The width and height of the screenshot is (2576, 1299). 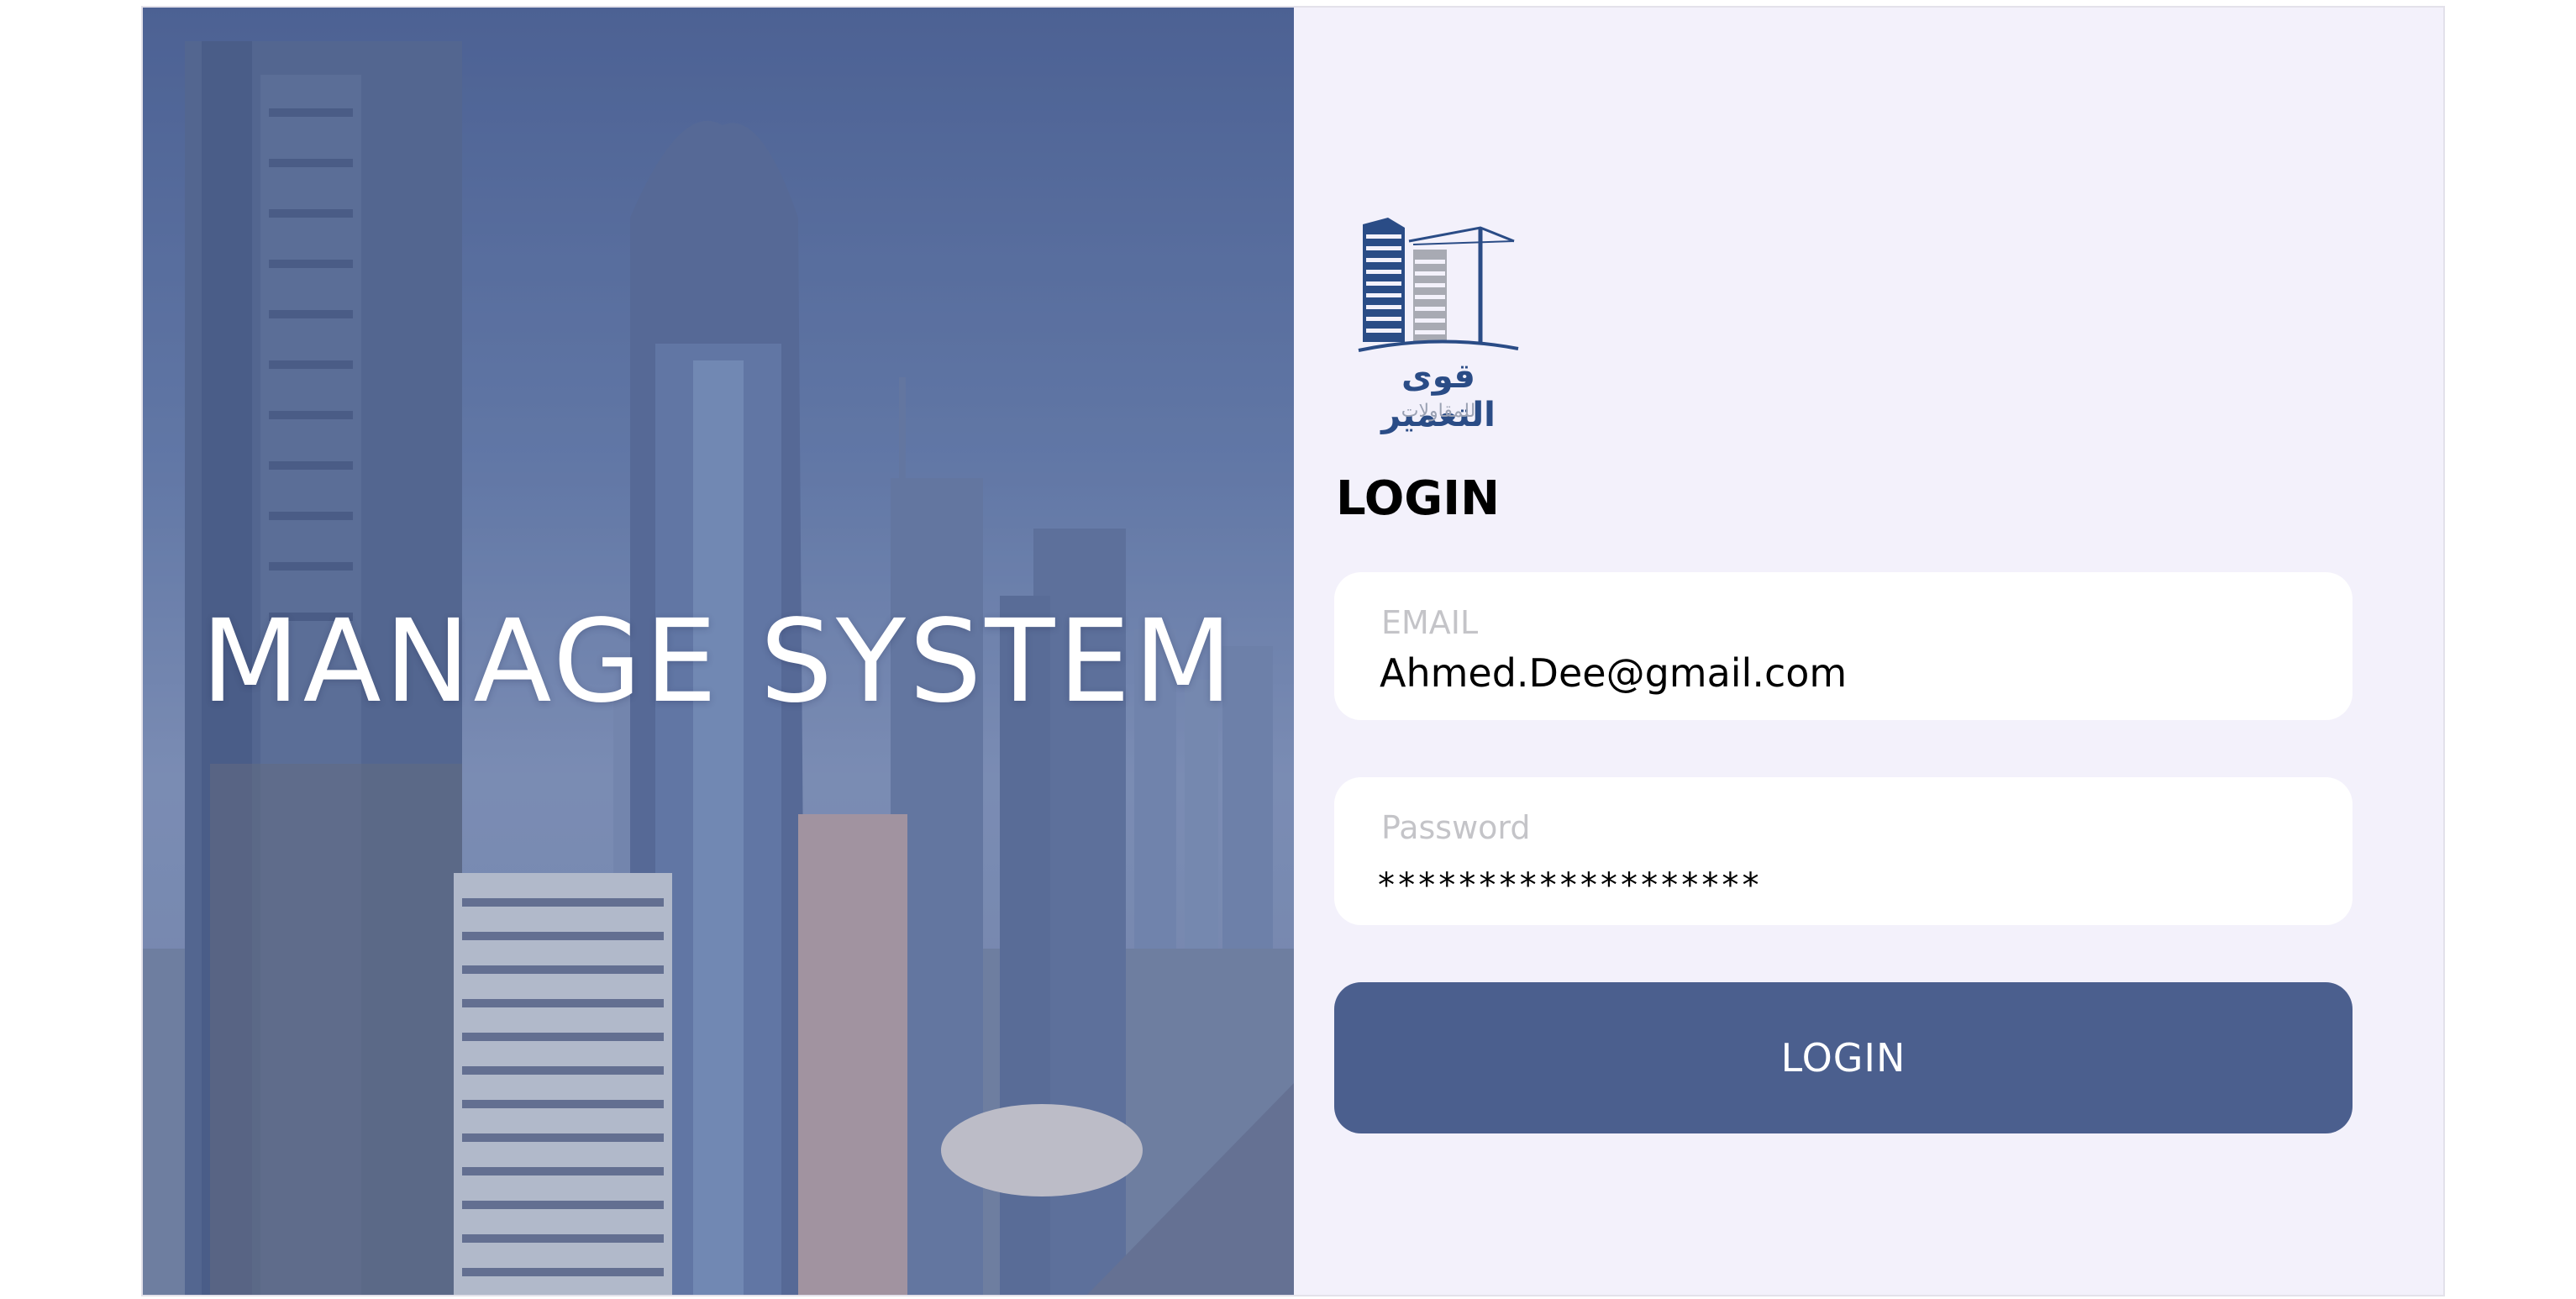 What do you see at coordinates (1843, 851) in the screenshot?
I see `password-field: Password *******************` at bounding box center [1843, 851].